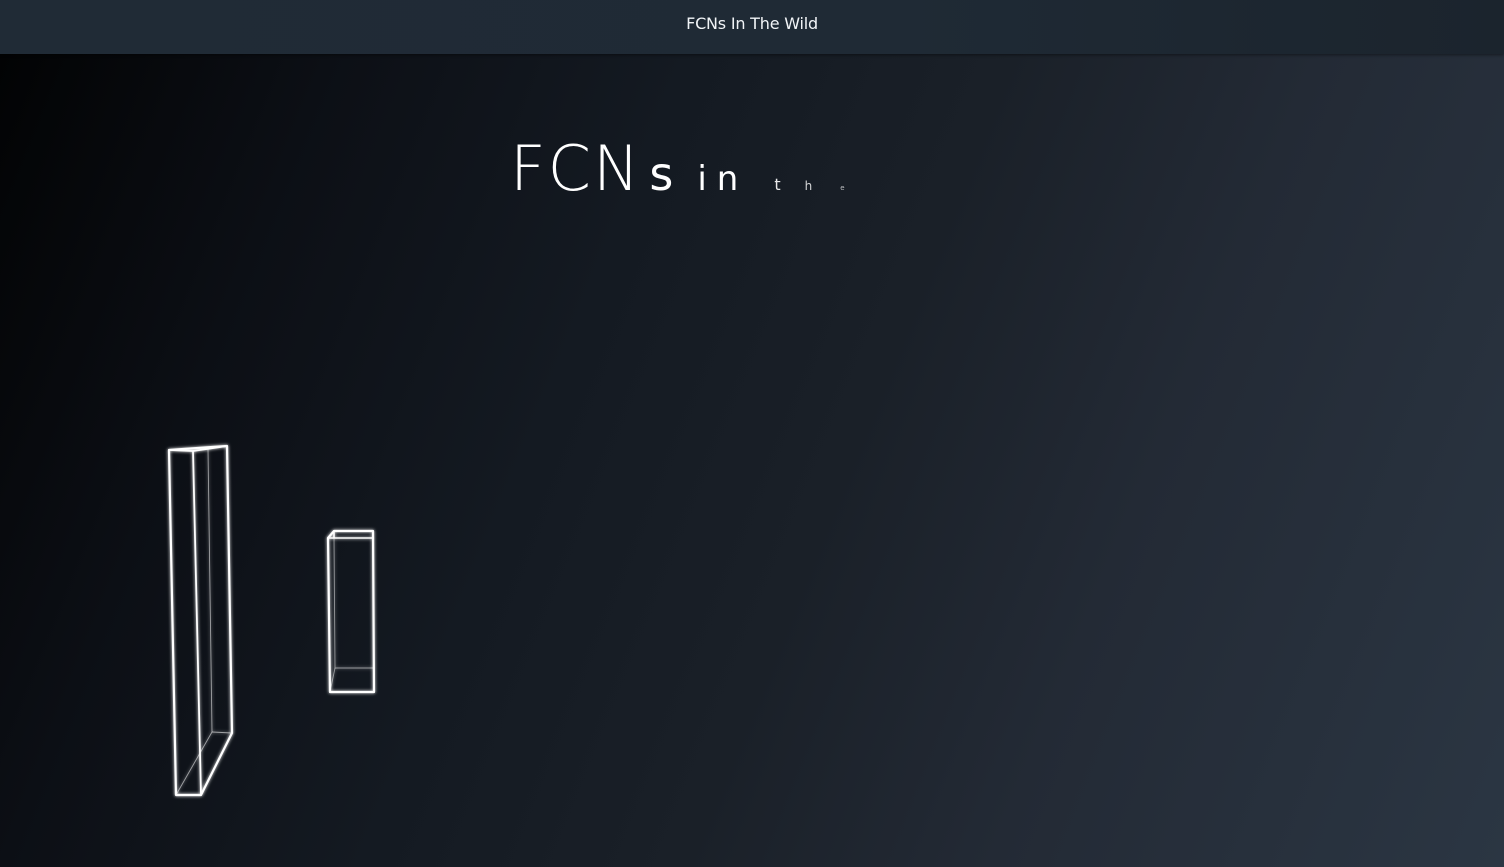 This screenshot has width=1504, height=867. I want to click on hero-headline: FCN s i n t h e, so click(677, 169).